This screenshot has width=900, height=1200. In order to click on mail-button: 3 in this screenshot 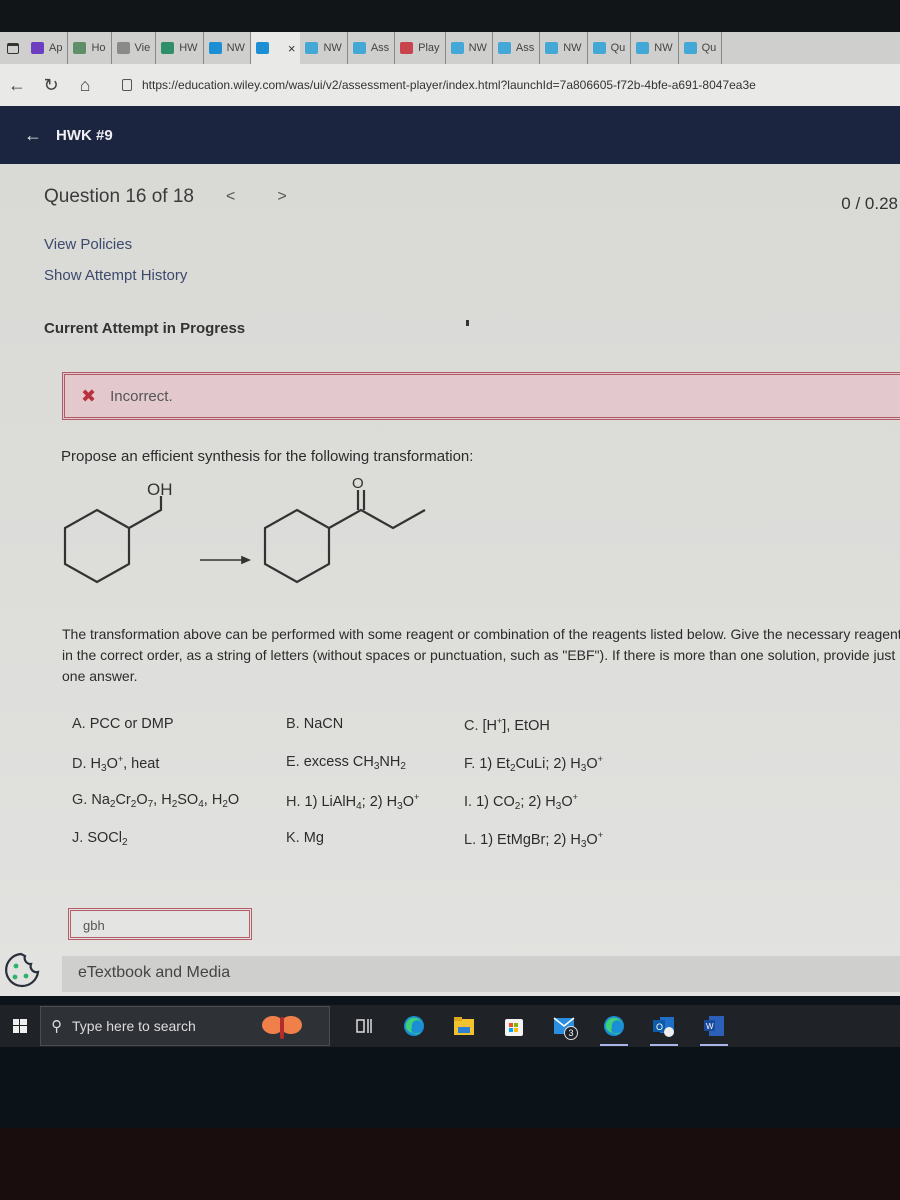, I will do `click(564, 1026)`.